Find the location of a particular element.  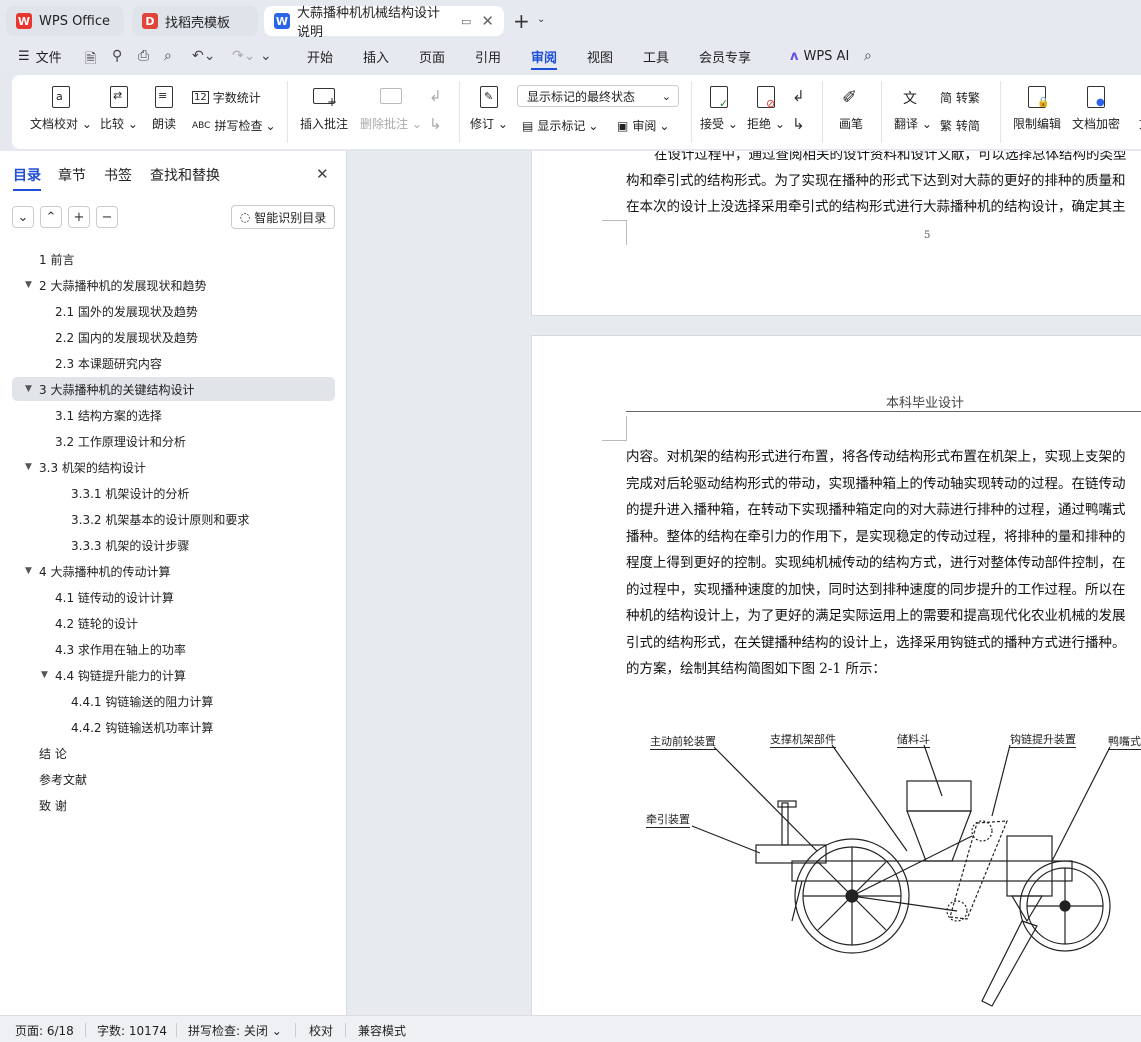

tab-bookmark: 书签 is located at coordinates (118, 175).